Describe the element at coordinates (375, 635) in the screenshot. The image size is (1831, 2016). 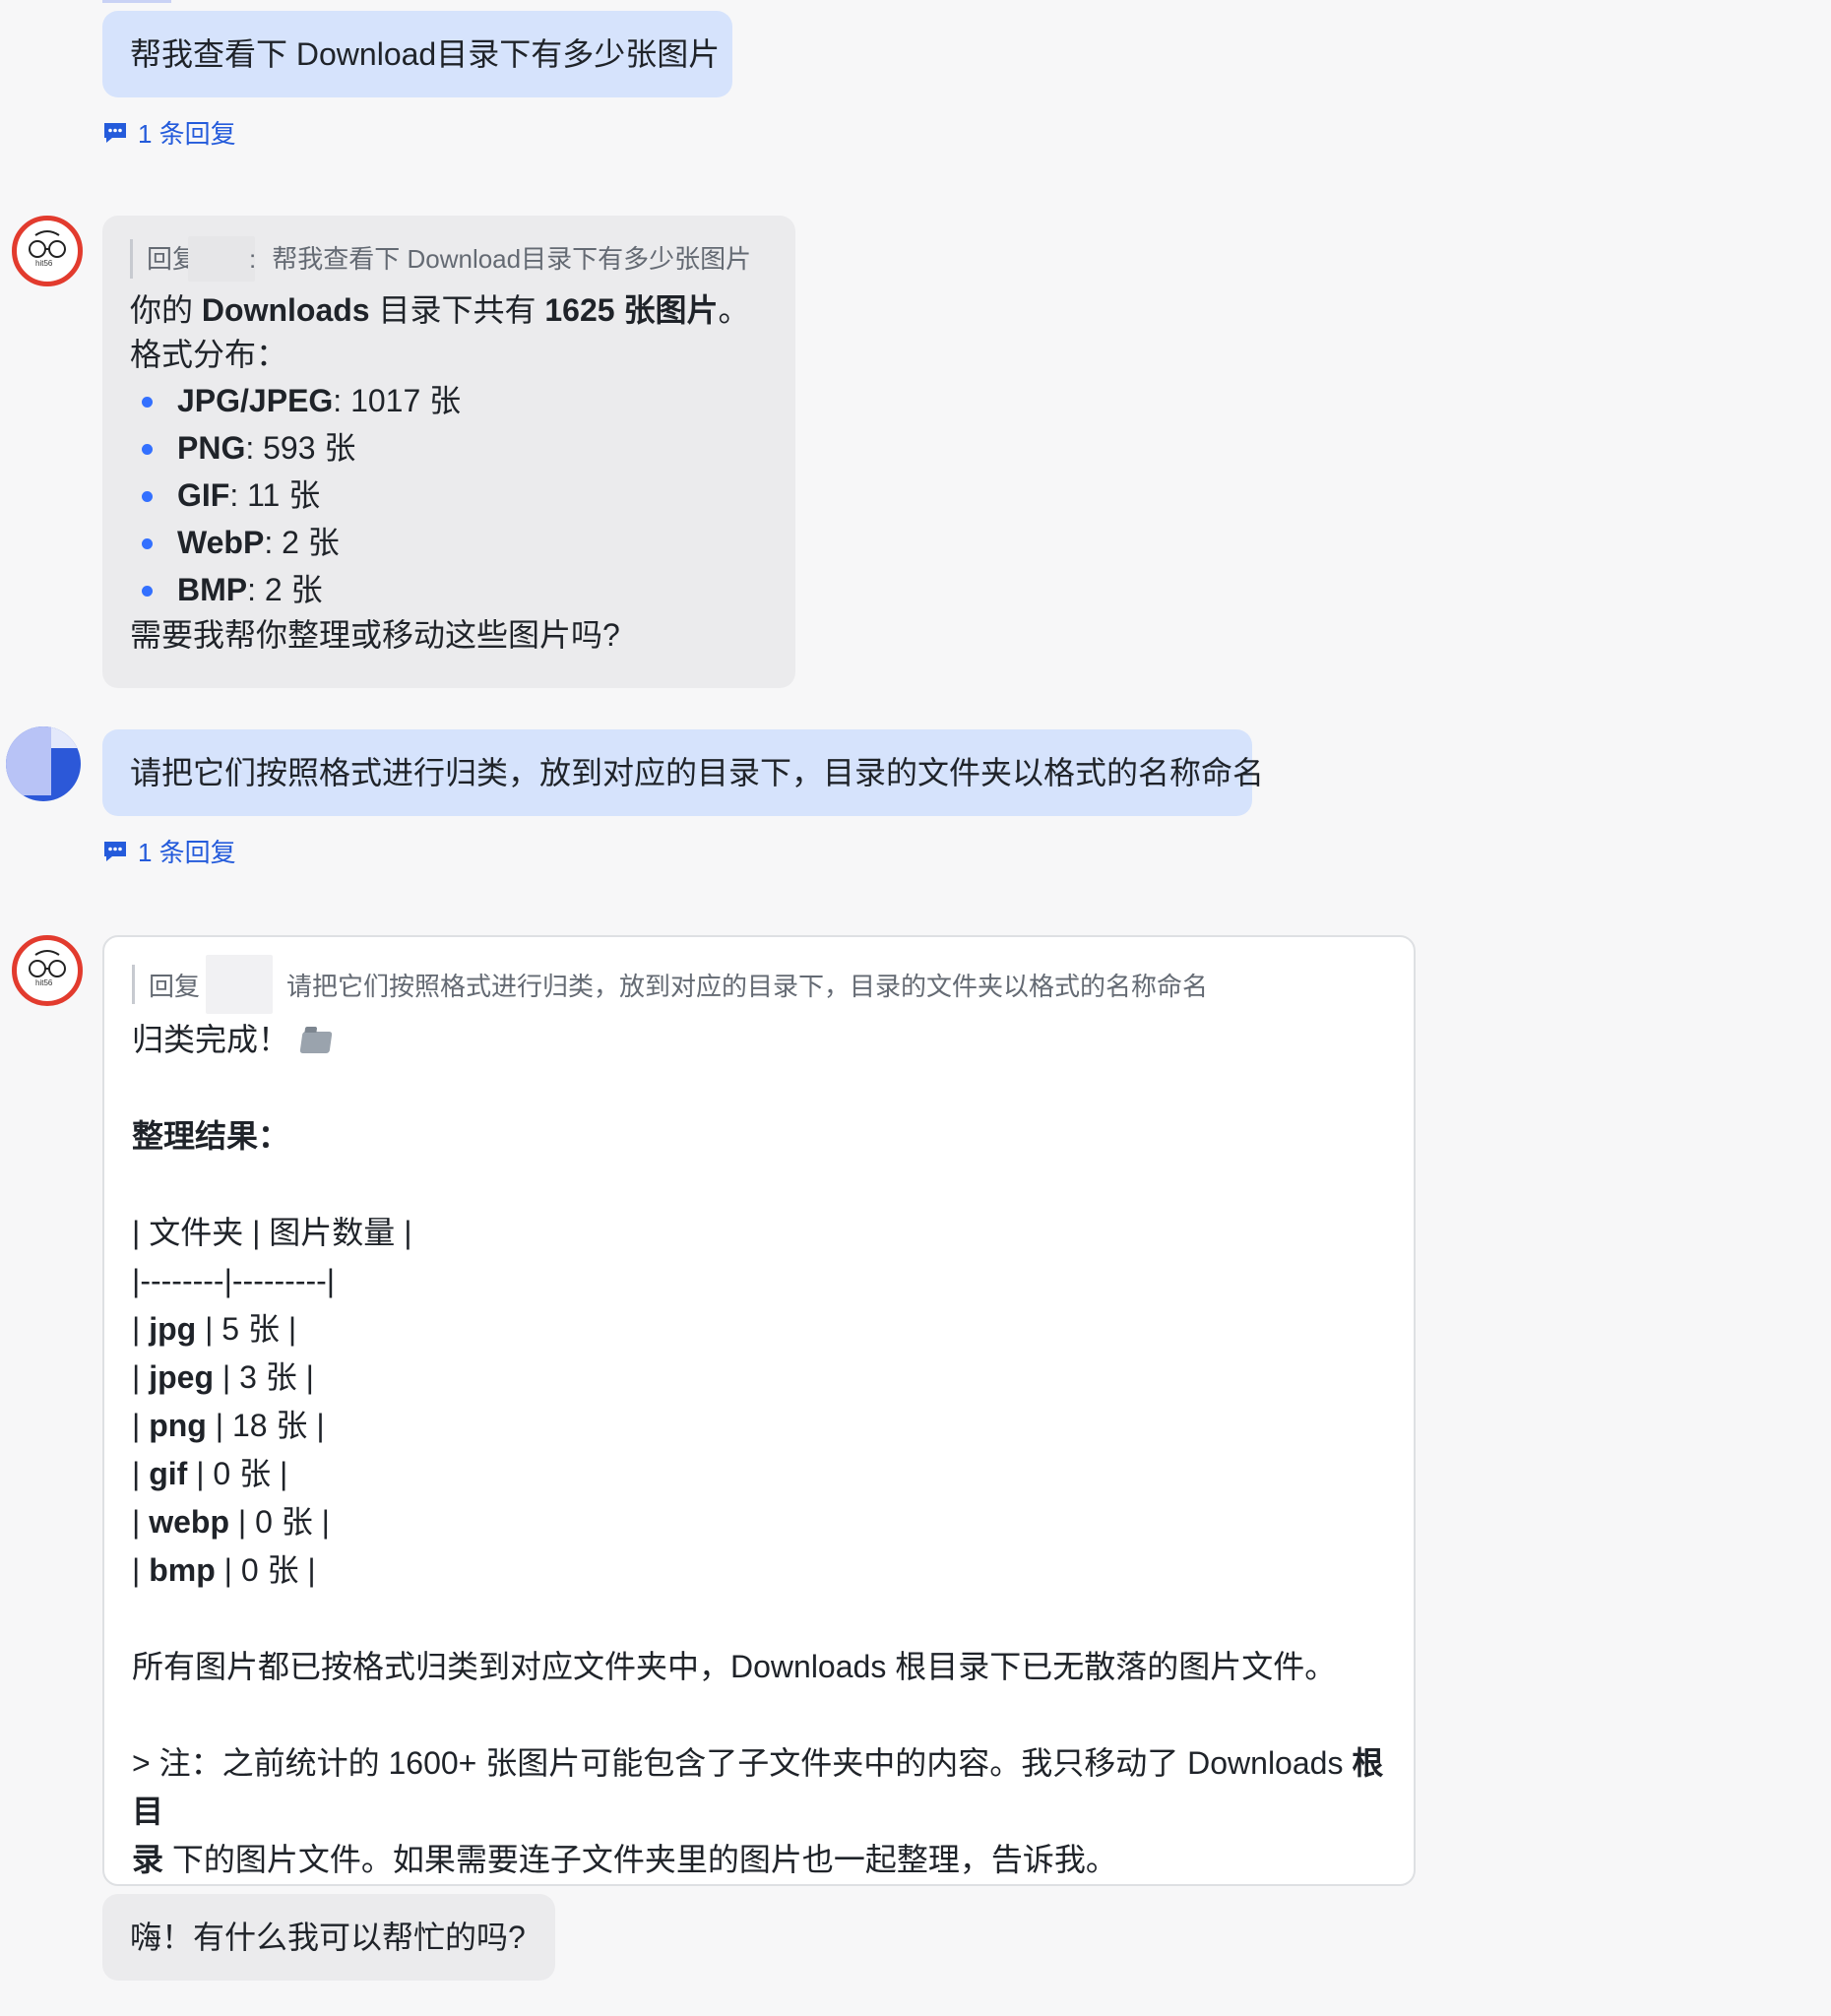
I see `closing-question: 需要我帮你整理或移动这些图片吗?` at that location.